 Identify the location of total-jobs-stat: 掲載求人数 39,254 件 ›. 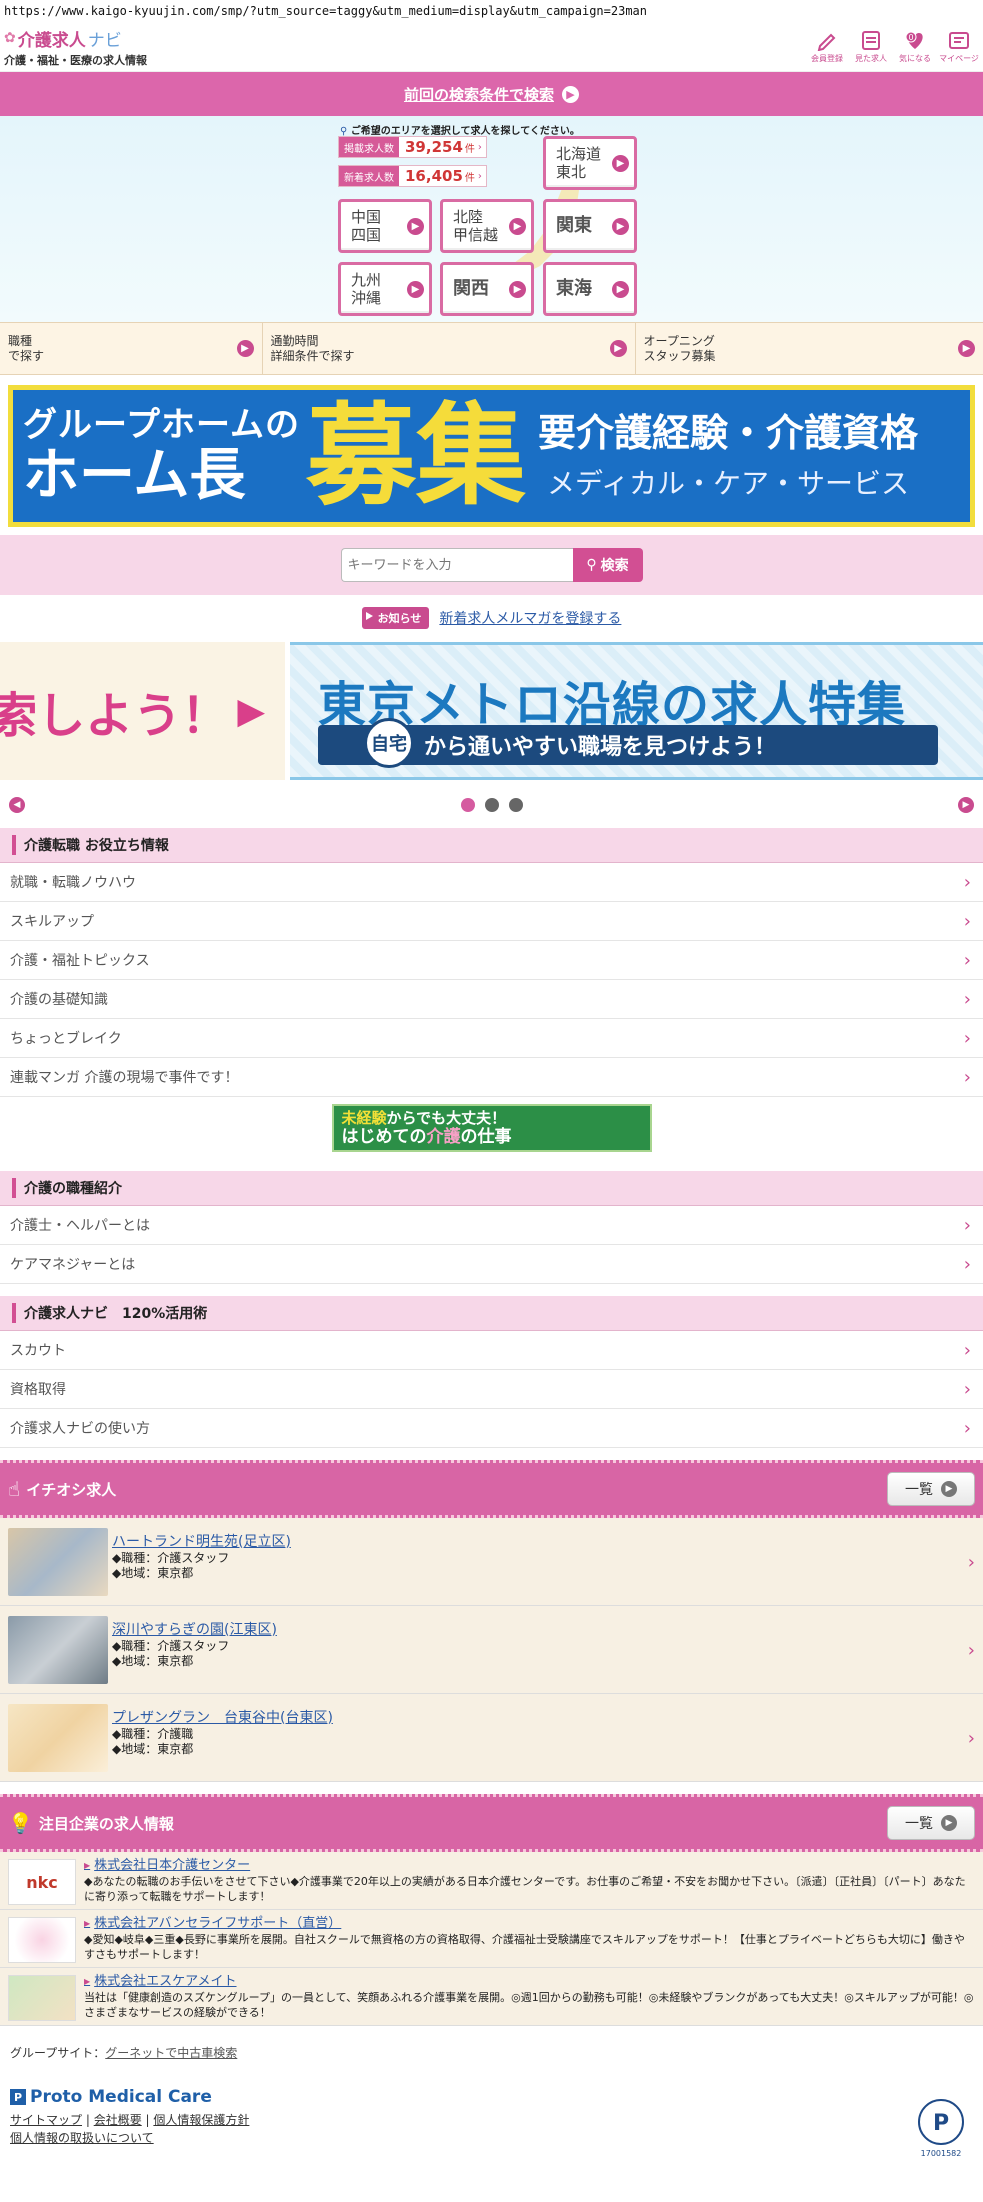
(412, 147).